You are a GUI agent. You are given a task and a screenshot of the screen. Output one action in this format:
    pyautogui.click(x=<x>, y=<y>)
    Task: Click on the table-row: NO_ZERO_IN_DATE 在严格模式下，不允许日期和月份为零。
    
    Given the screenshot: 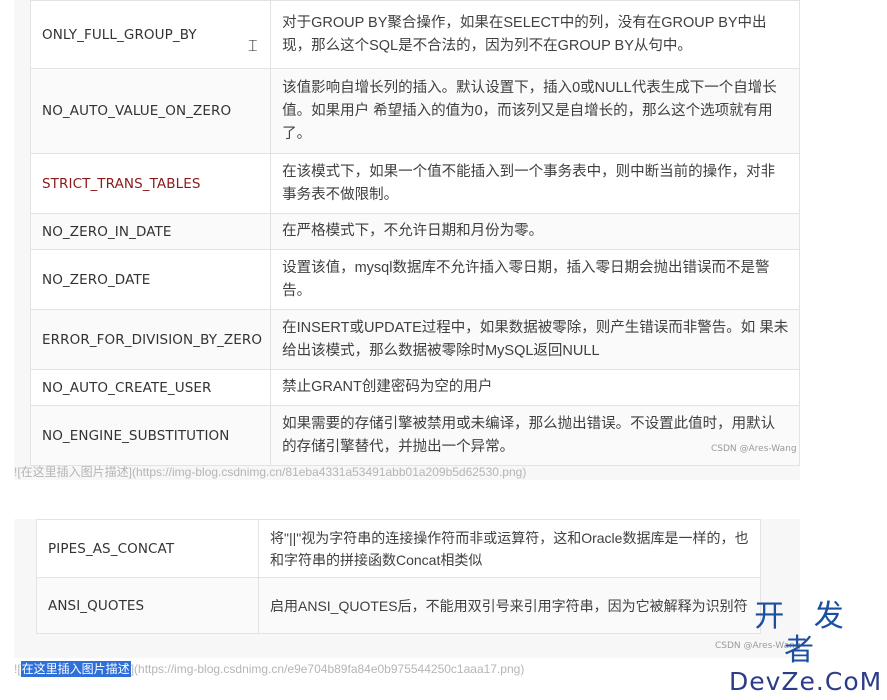 What is the action you would take?
    pyautogui.click(x=414, y=231)
    